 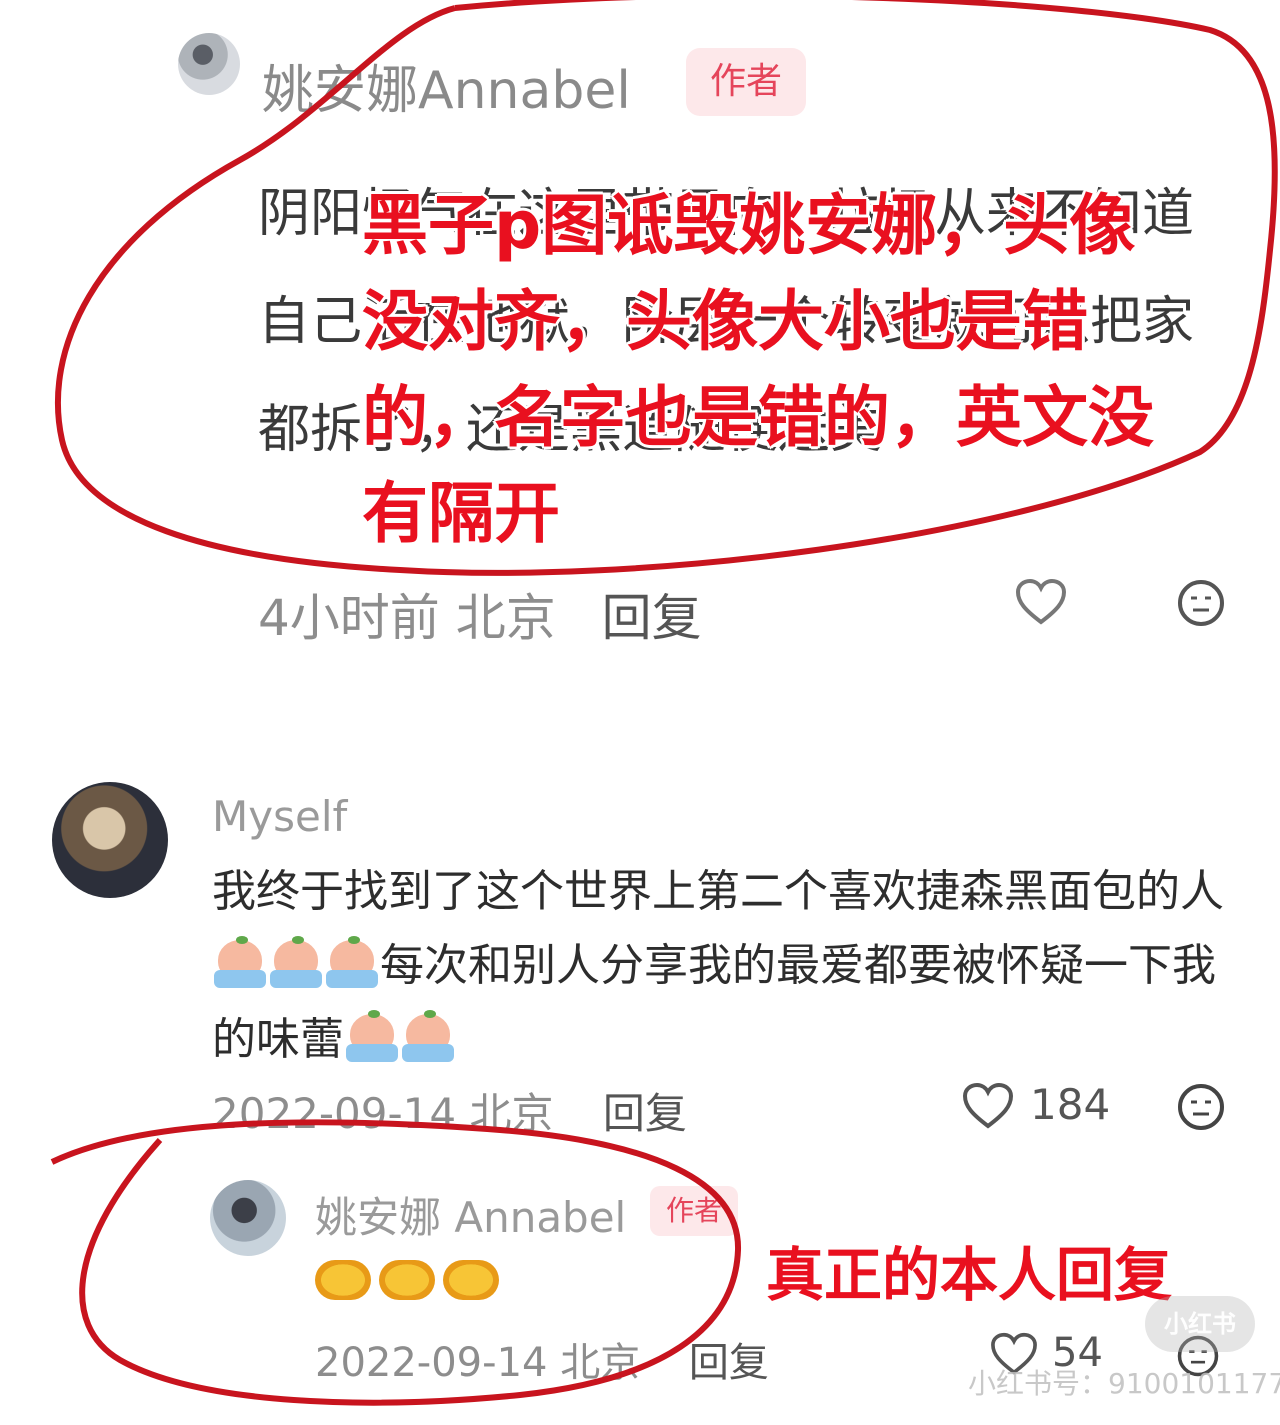 I want to click on reply-text, so click(x=411, y=1285).